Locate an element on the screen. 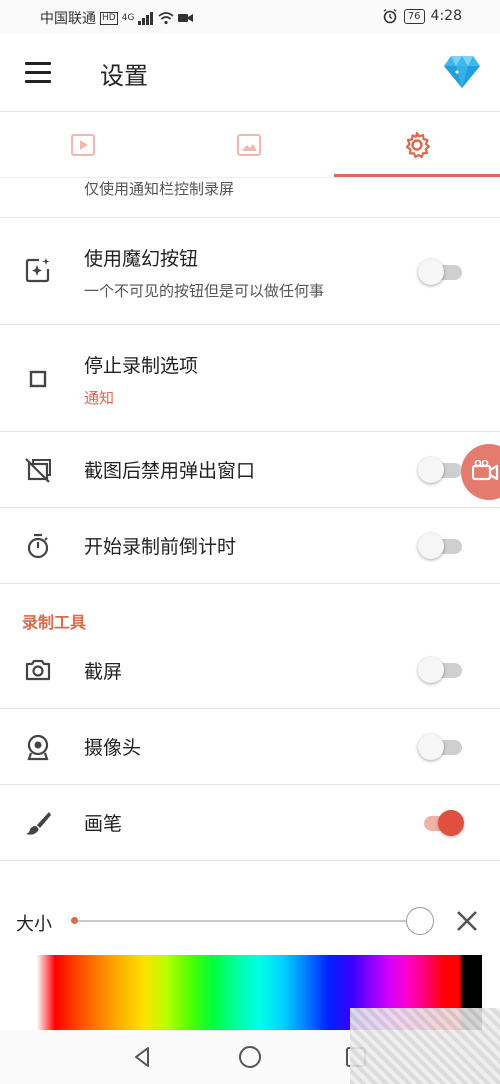  gear-icon is located at coordinates (418, 145).